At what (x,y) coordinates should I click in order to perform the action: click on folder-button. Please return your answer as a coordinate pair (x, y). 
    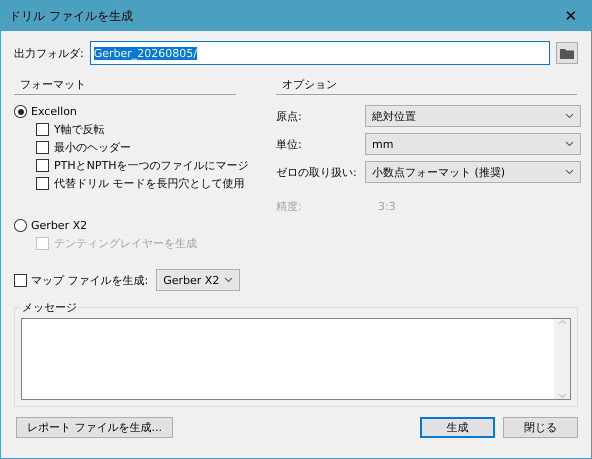
    Looking at the image, I should click on (567, 53).